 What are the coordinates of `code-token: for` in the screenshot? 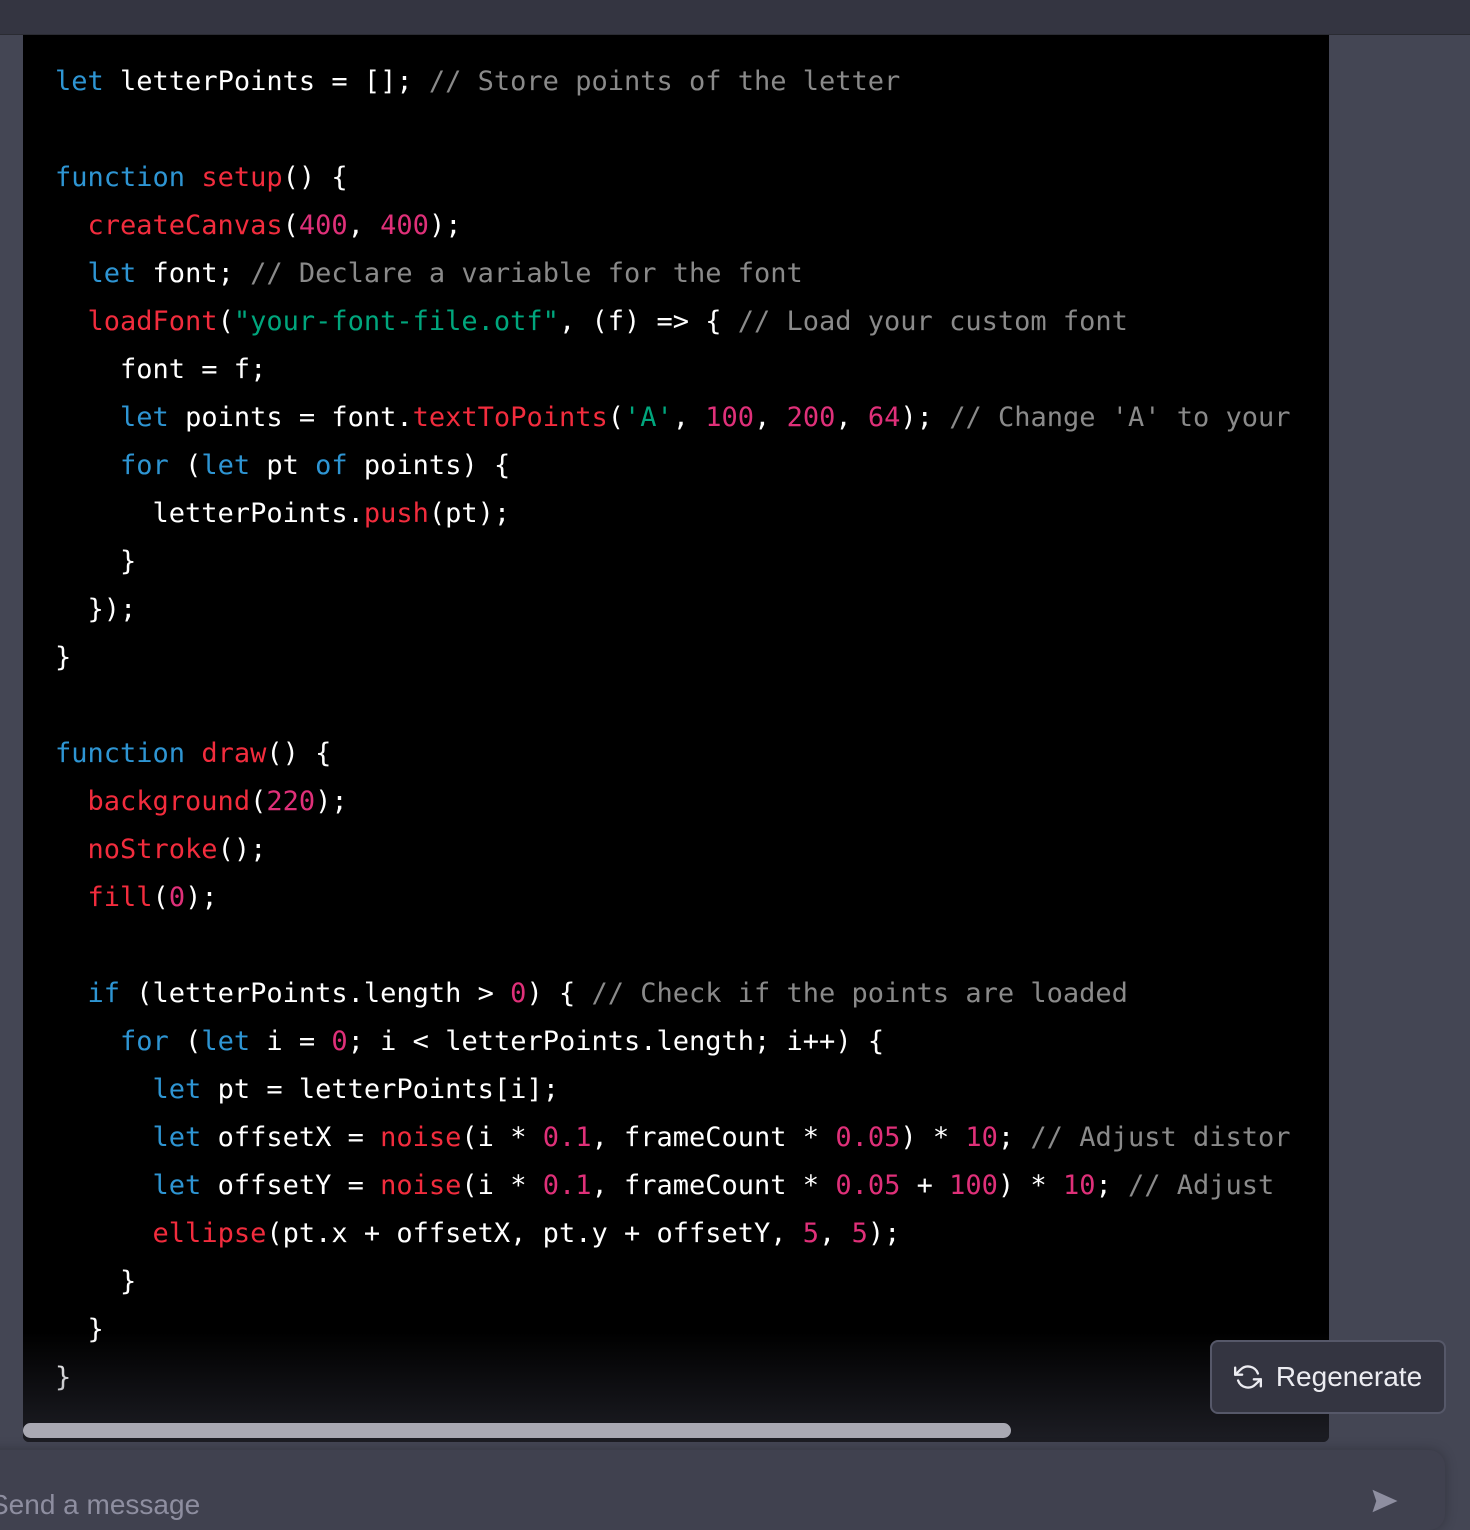 It's located at (144, 465).